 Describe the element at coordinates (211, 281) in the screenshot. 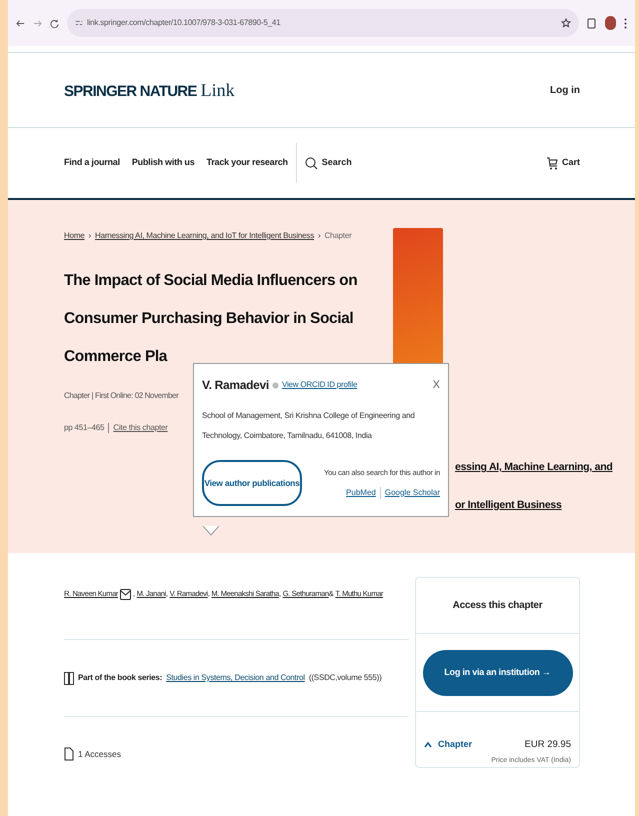

I see `chapter-title: The Impact of Social Media Influencers on` at that location.